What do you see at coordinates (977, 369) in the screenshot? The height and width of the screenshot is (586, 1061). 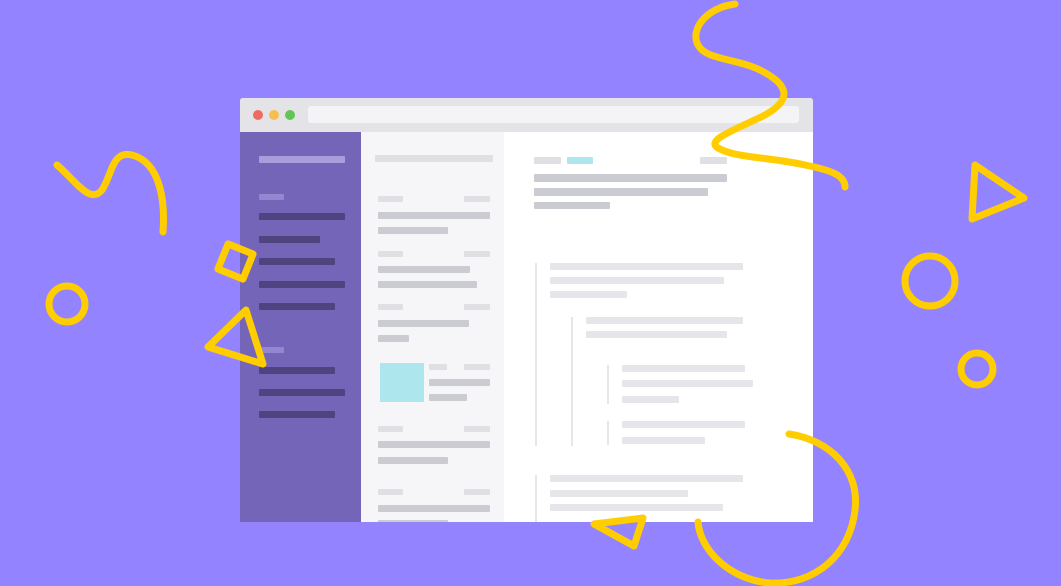 I see `ring-right-small-shape` at bounding box center [977, 369].